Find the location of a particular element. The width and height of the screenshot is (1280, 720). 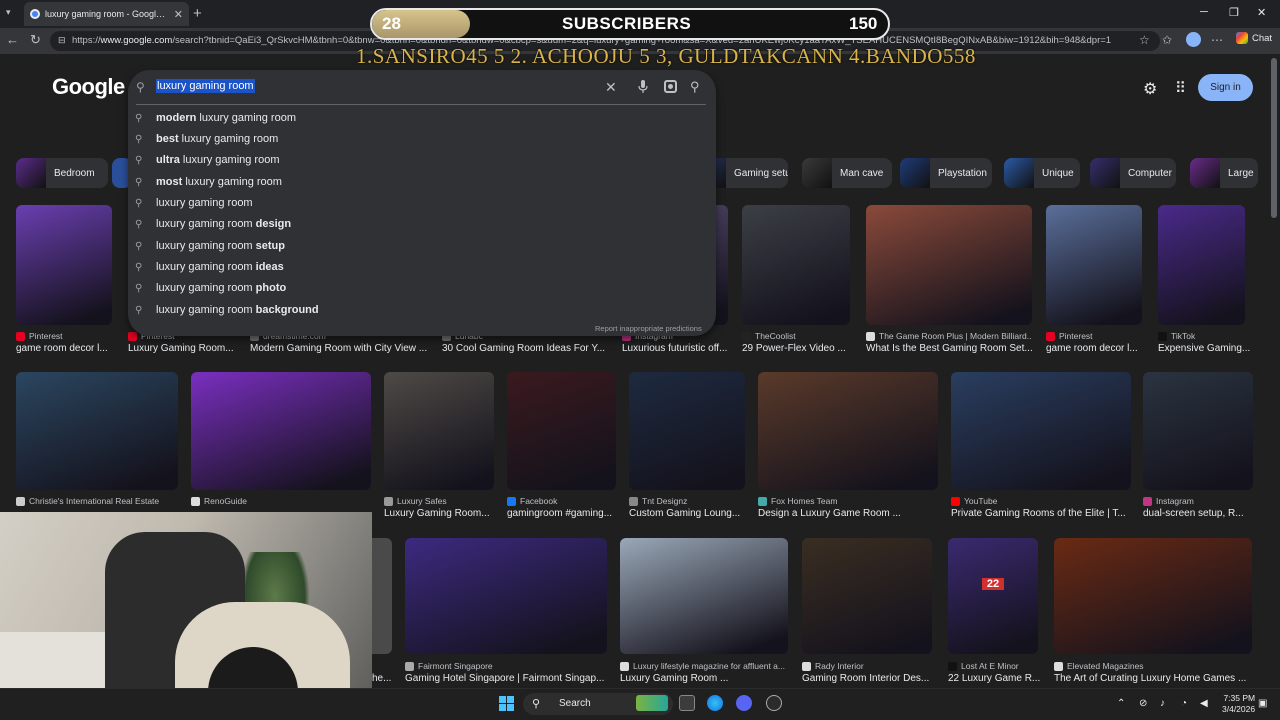

tab-search-icon: ▾ is located at coordinates (8, 12).